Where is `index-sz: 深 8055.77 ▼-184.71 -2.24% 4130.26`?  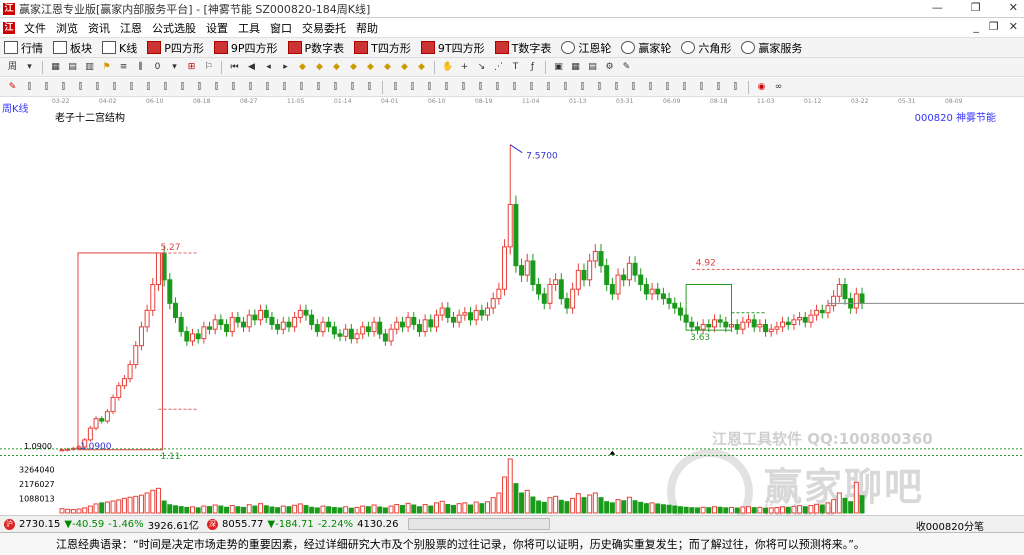
index-sz: 深 8055.77 ▼-184.71 -2.24% 4130.26 is located at coordinates (302, 524).